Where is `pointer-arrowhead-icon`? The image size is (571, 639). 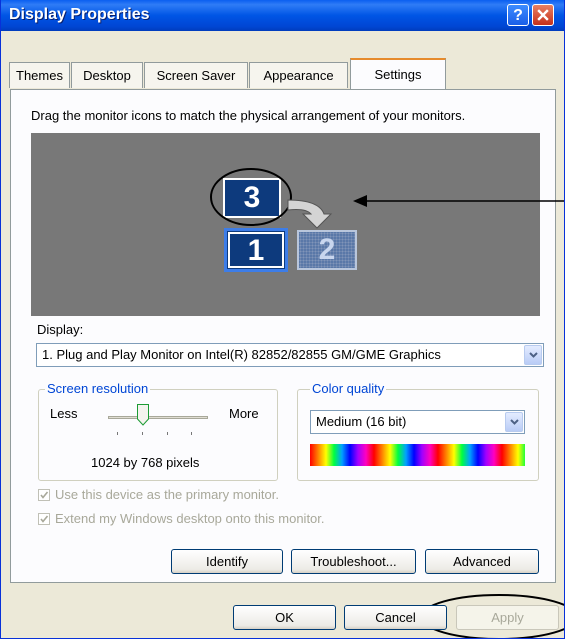 pointer-arrowhead-icon is located at coordinates (360, 201).